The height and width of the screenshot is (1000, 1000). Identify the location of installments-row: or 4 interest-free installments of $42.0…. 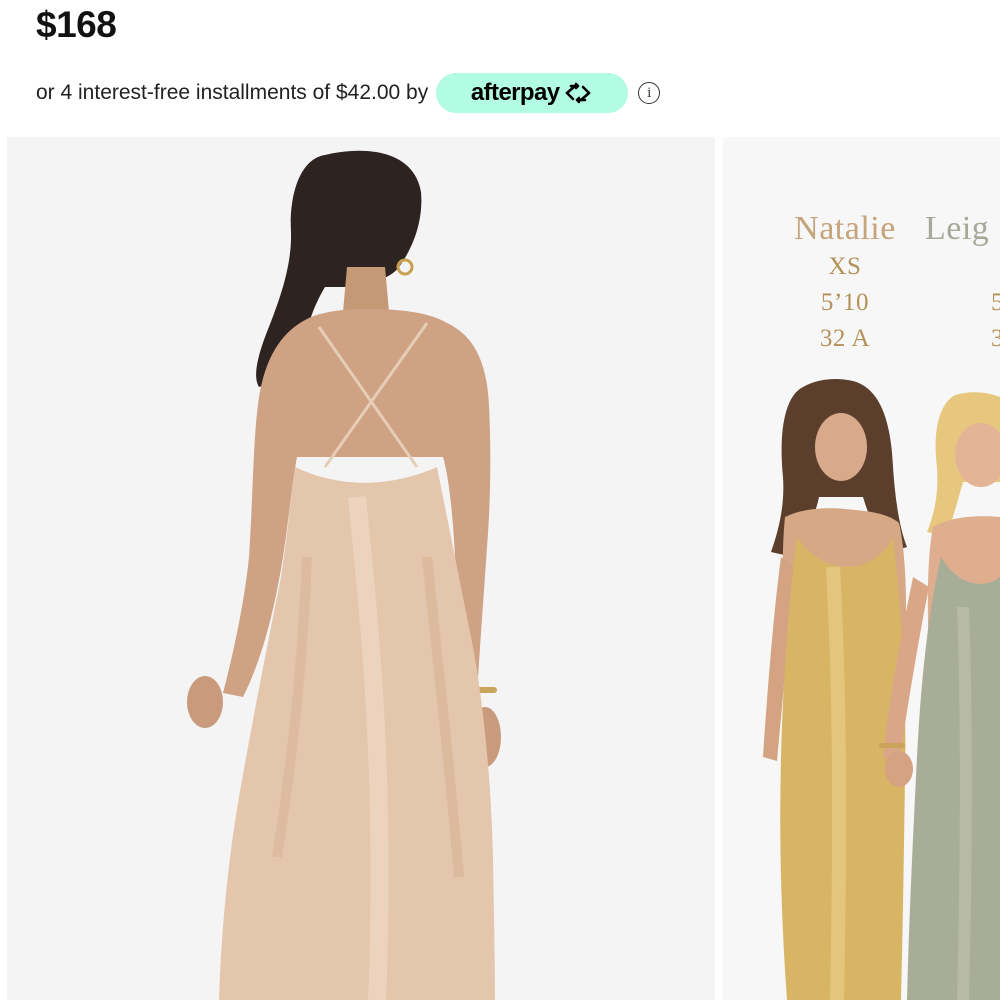
(348, 93).